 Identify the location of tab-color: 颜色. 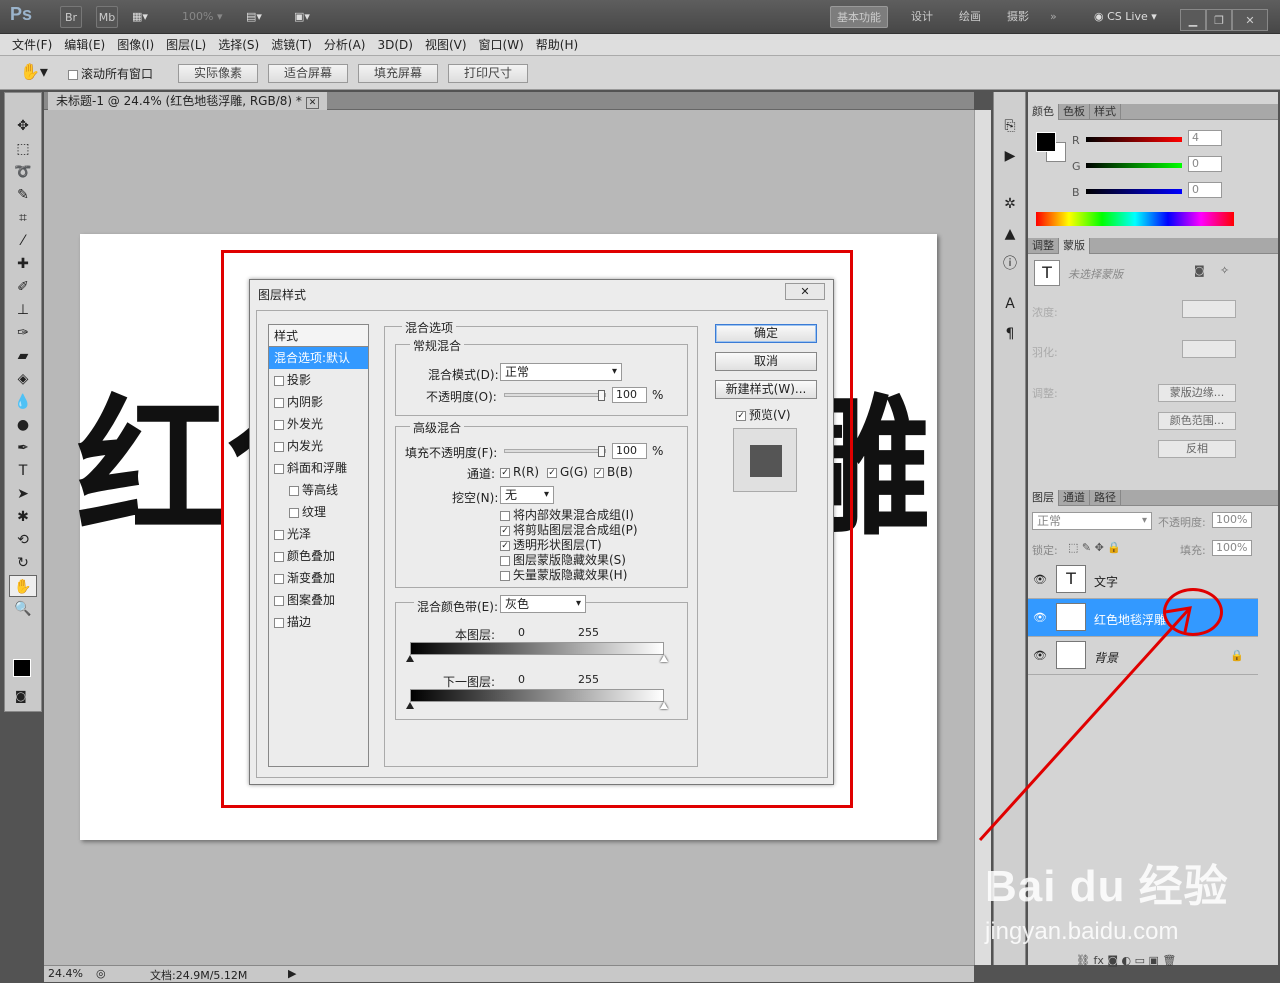
(1043, 112).